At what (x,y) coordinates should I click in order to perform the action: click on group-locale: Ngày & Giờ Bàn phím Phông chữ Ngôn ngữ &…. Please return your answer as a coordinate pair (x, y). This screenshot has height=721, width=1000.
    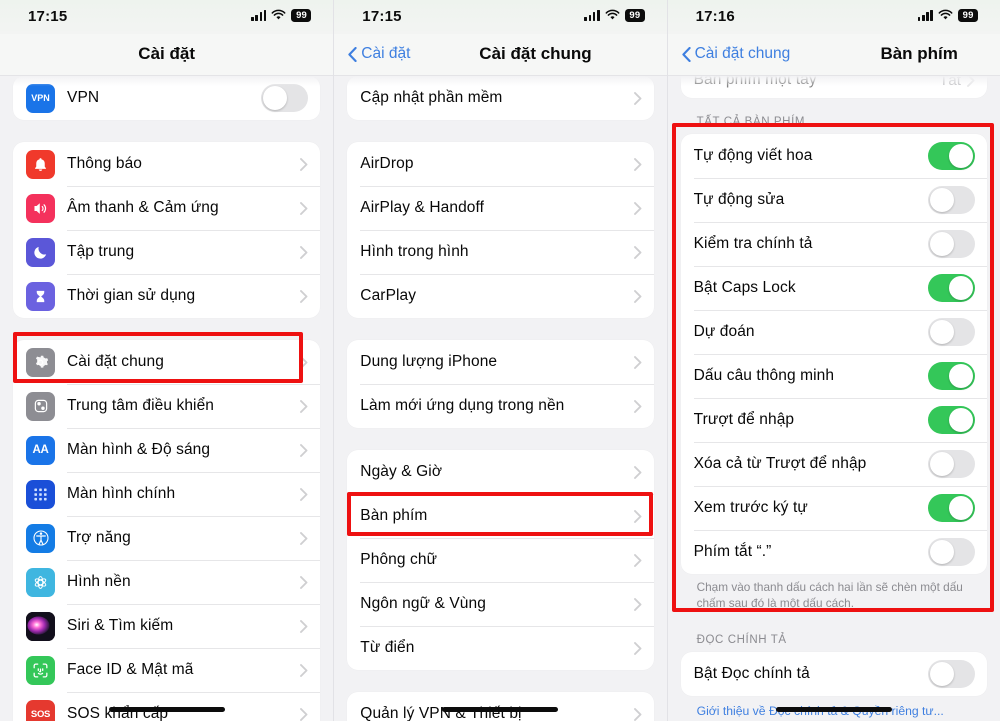
    Looking at the image, I should click on (500, 560).